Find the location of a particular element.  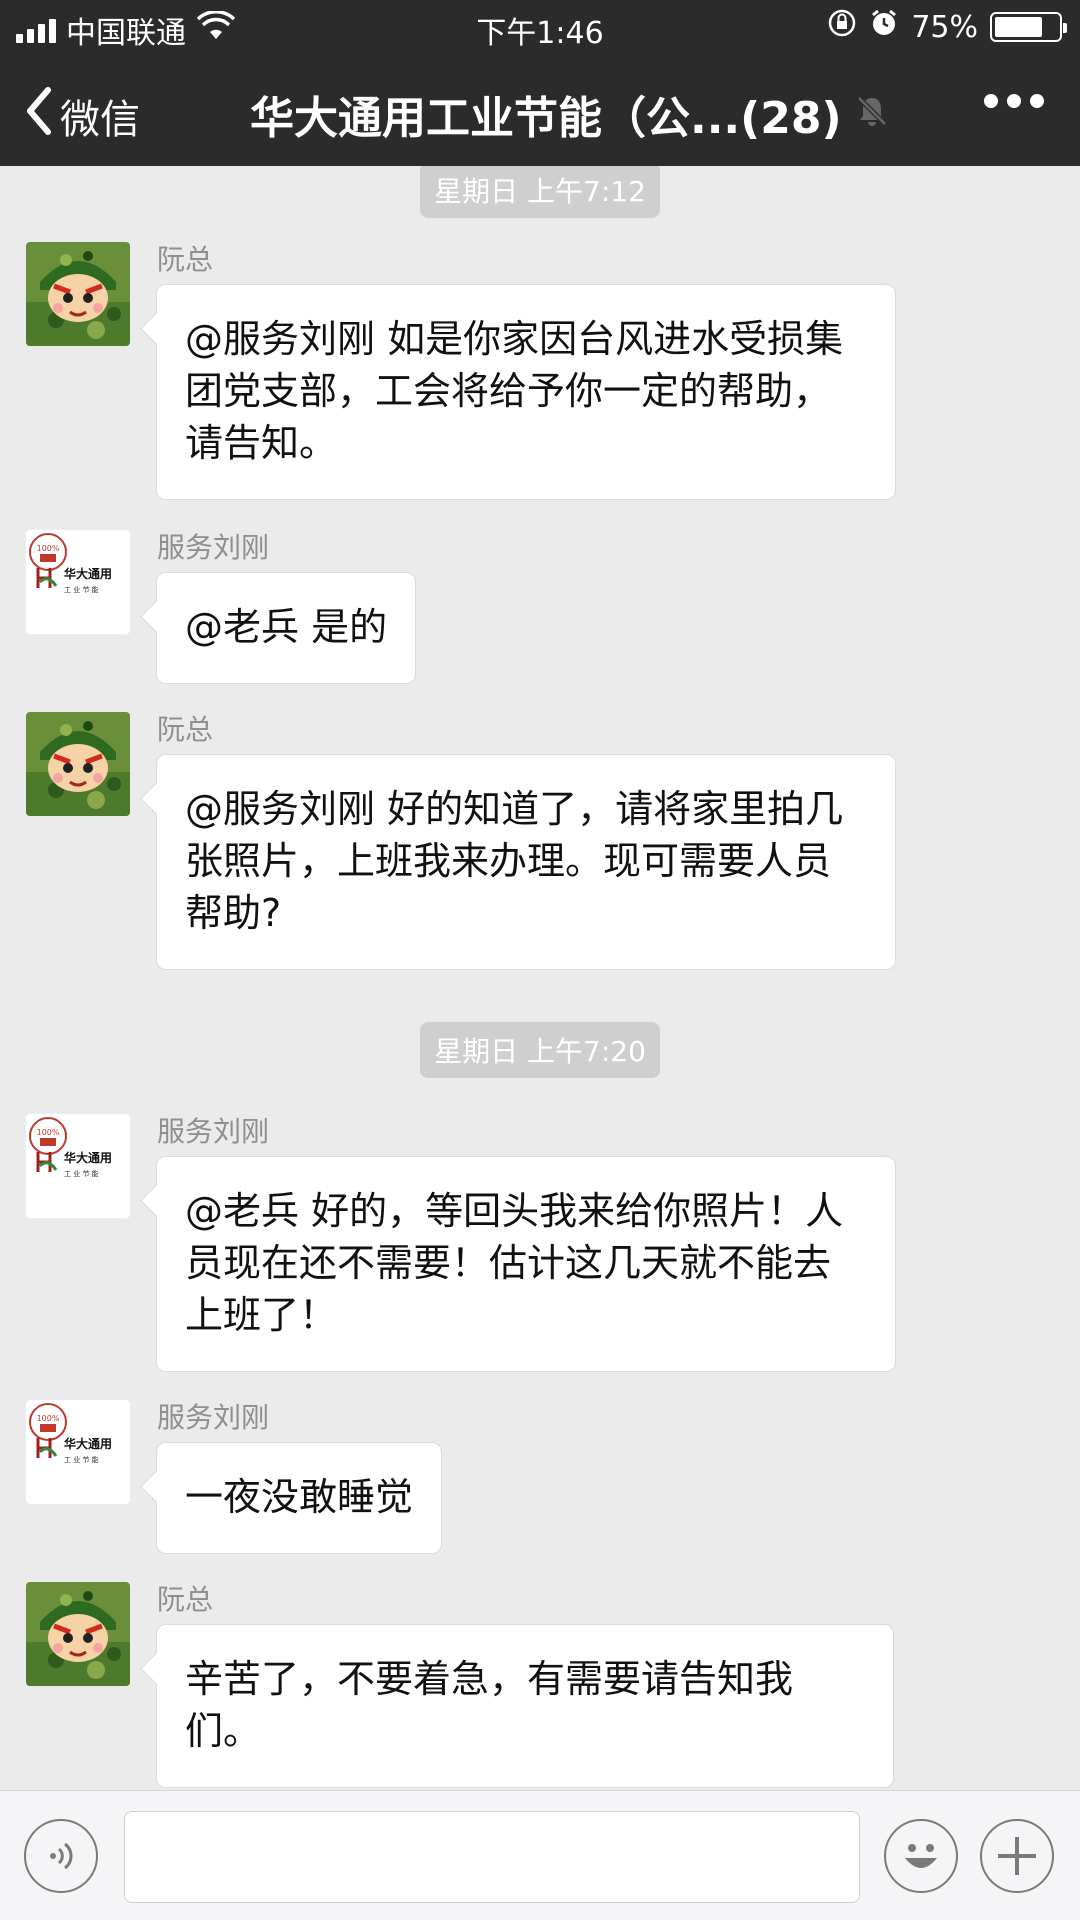

emoji-button is located at coordinates (921, 1856).